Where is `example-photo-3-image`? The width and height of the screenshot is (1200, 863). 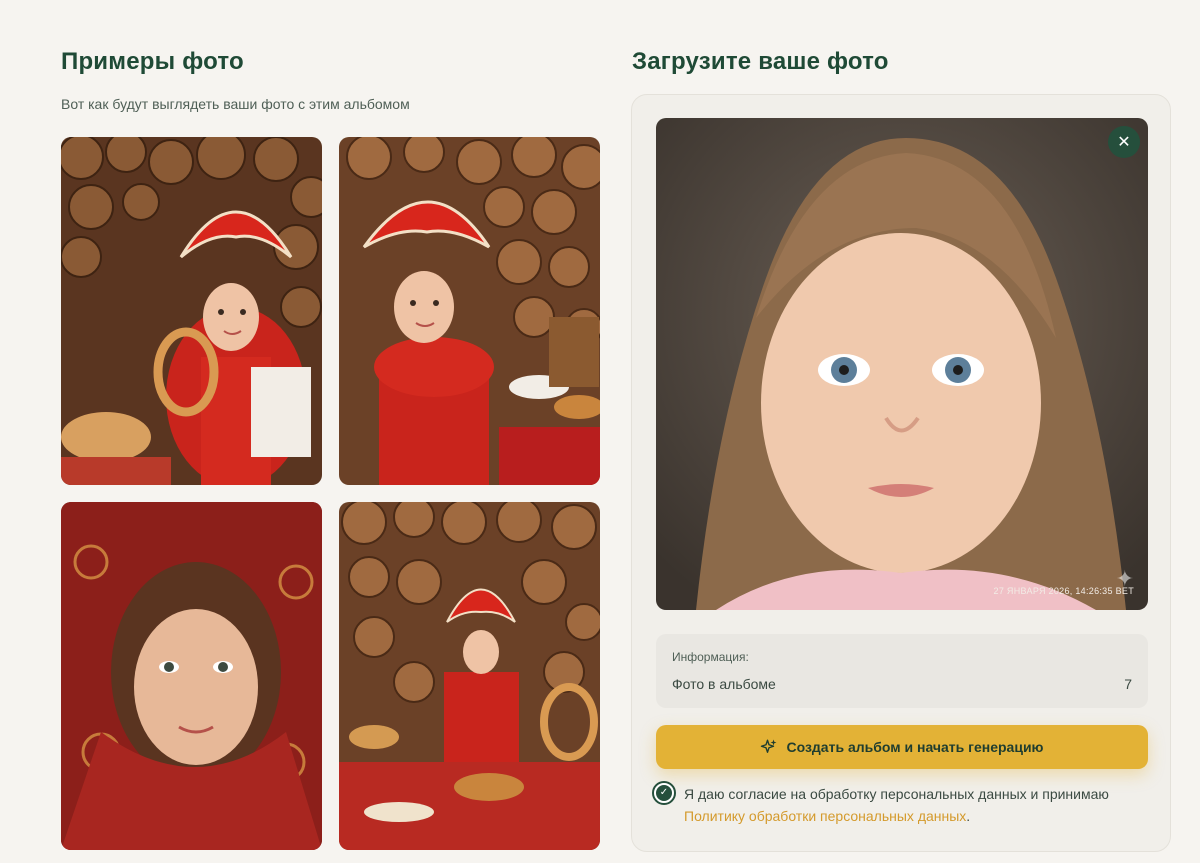
example-photo-3-image is located at coordinates (191, 676).